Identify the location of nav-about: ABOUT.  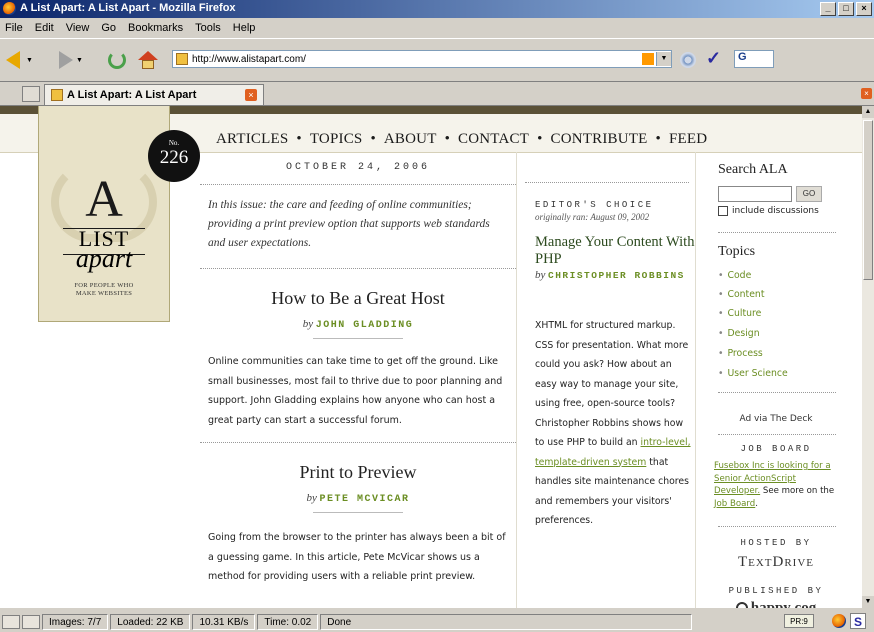
(410, 139).